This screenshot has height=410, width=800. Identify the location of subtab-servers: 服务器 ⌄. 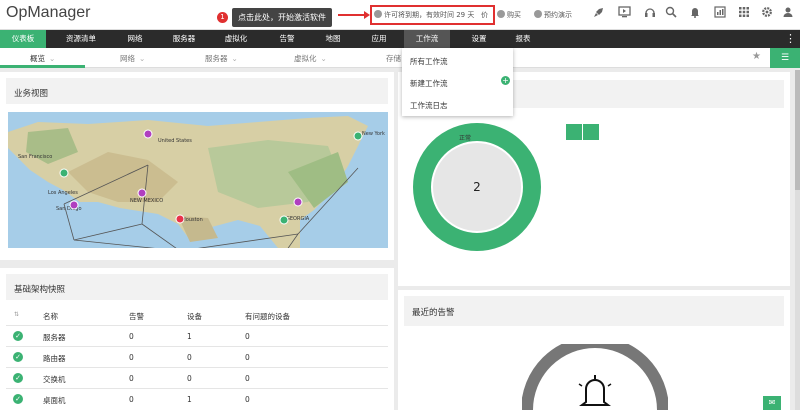
(221, 58).